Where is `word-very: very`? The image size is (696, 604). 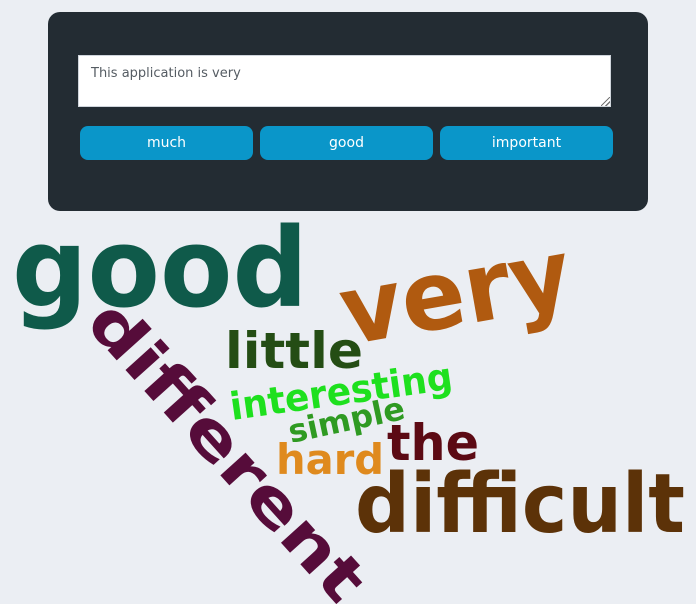
word-very: very is located at coordinates (456, 292).